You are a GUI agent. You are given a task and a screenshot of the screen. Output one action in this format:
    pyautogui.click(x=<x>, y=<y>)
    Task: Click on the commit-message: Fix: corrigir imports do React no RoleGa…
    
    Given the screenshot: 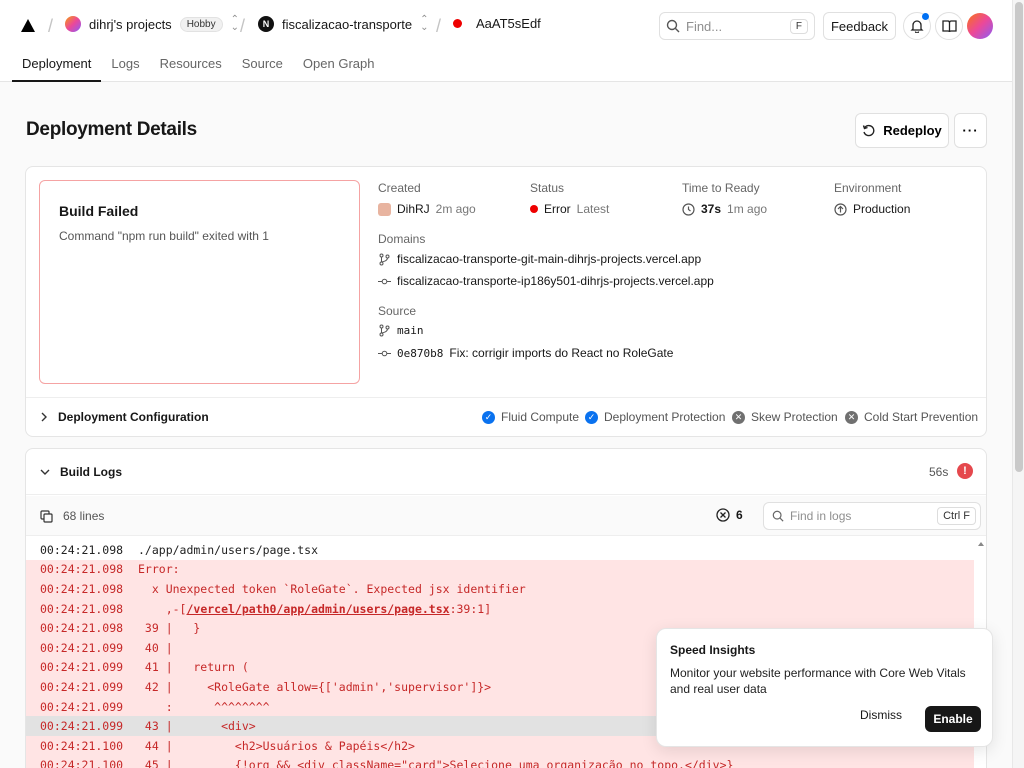 What is the action you would take?
    pyautogui.click(x=561, y=353)
    